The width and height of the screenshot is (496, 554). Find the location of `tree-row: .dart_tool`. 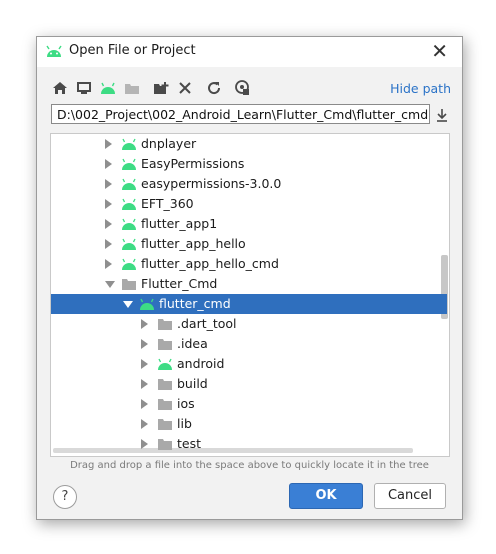

tree-row: .dart_tool is located at coordinates (243, 324).